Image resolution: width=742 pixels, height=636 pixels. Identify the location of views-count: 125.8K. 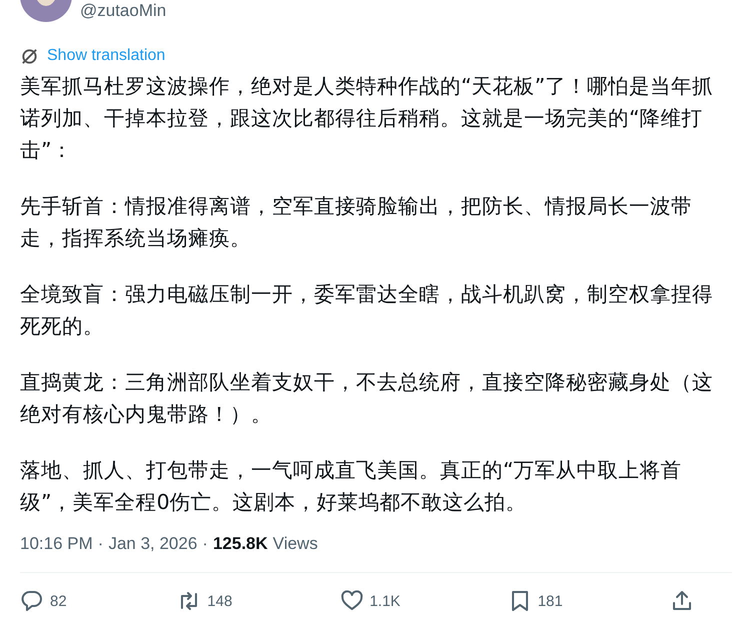
(240, 544).